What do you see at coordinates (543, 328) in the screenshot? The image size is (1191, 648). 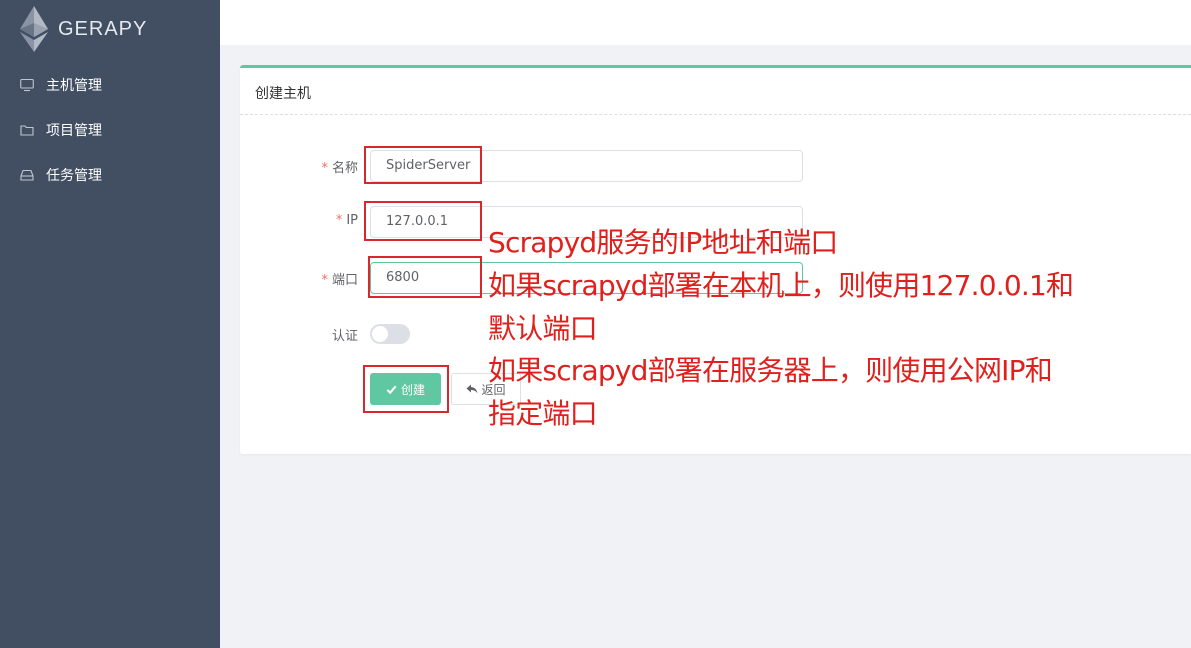 I see `annotation-line: 默认端口` at bounding box center [543, 328].